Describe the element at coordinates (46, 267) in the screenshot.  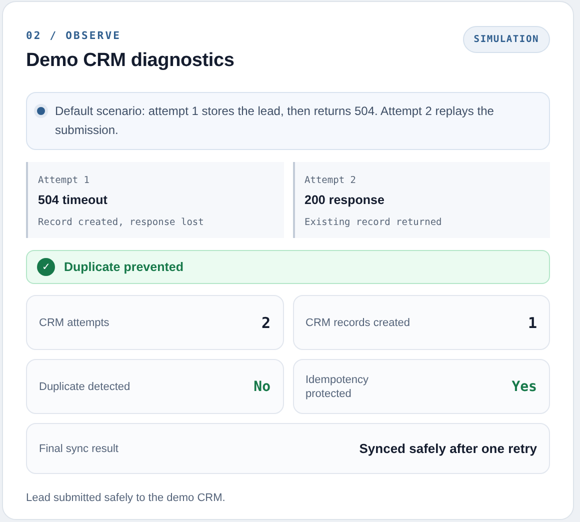
I see `check-icon: ✓` at that location.